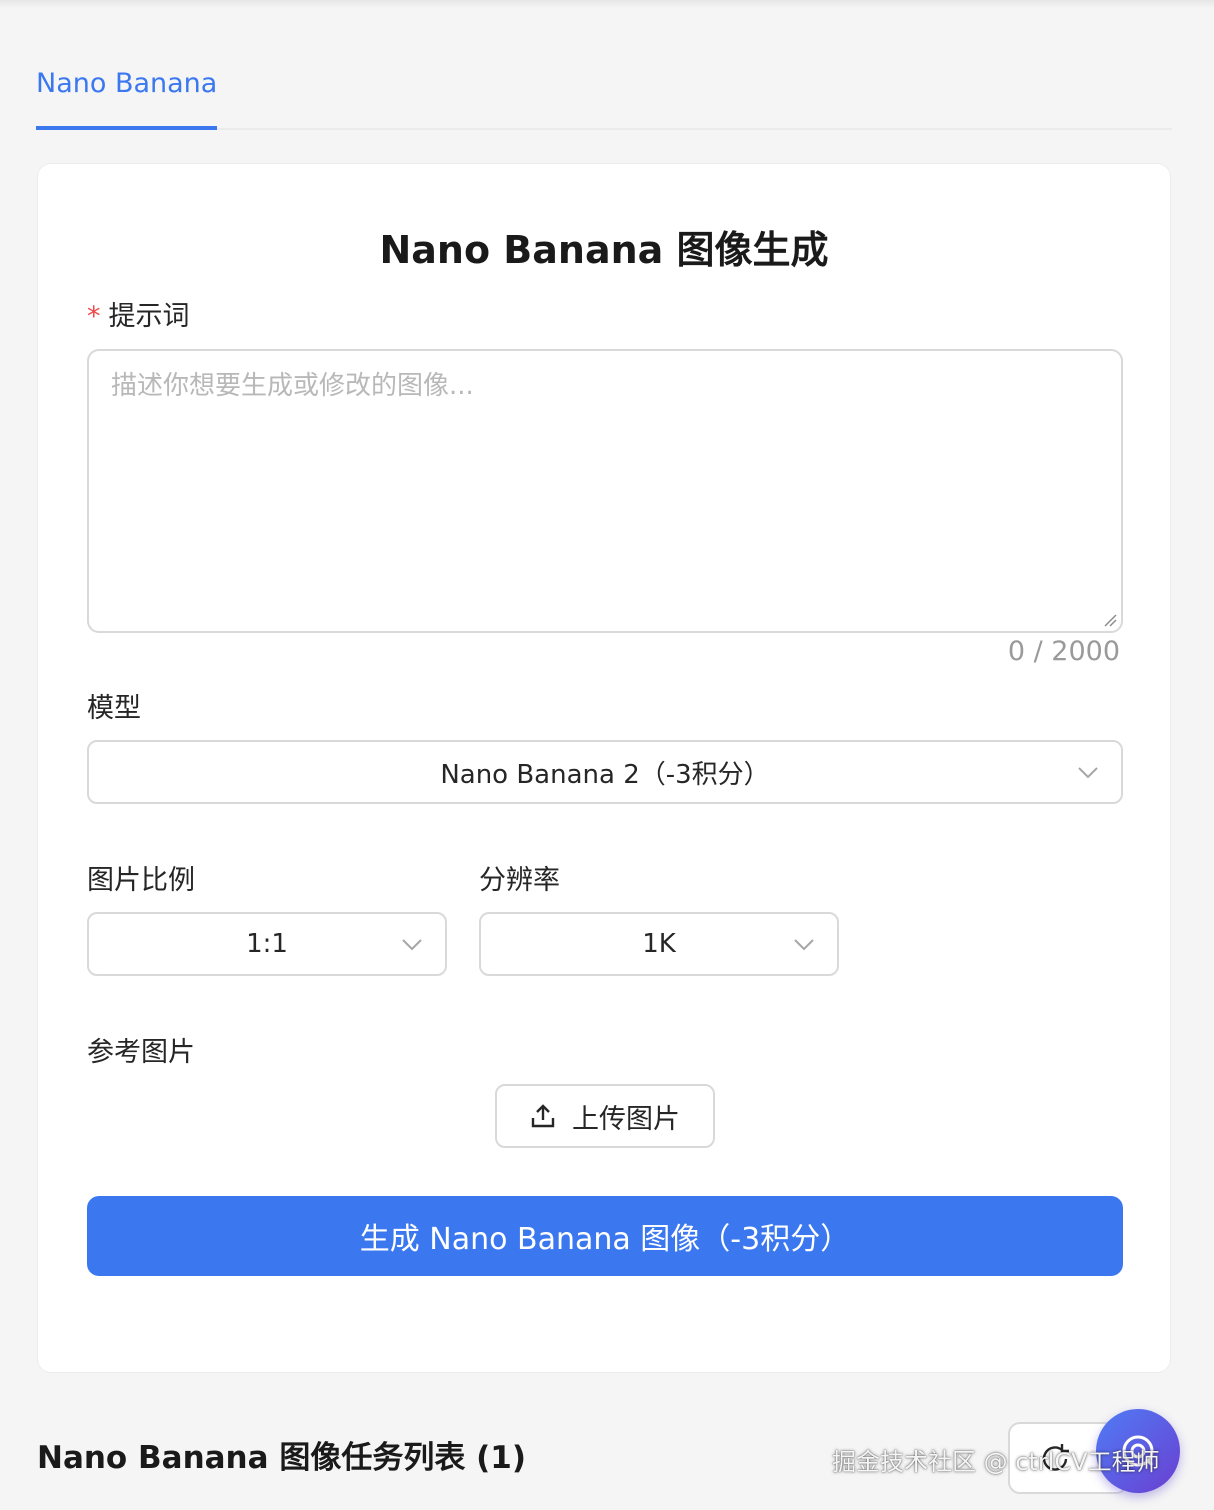  What do you see at coordinates (141, 1052) in the screenshot?
I see `reference-image-label: 参考图片` at bounding box center [141, 1052].